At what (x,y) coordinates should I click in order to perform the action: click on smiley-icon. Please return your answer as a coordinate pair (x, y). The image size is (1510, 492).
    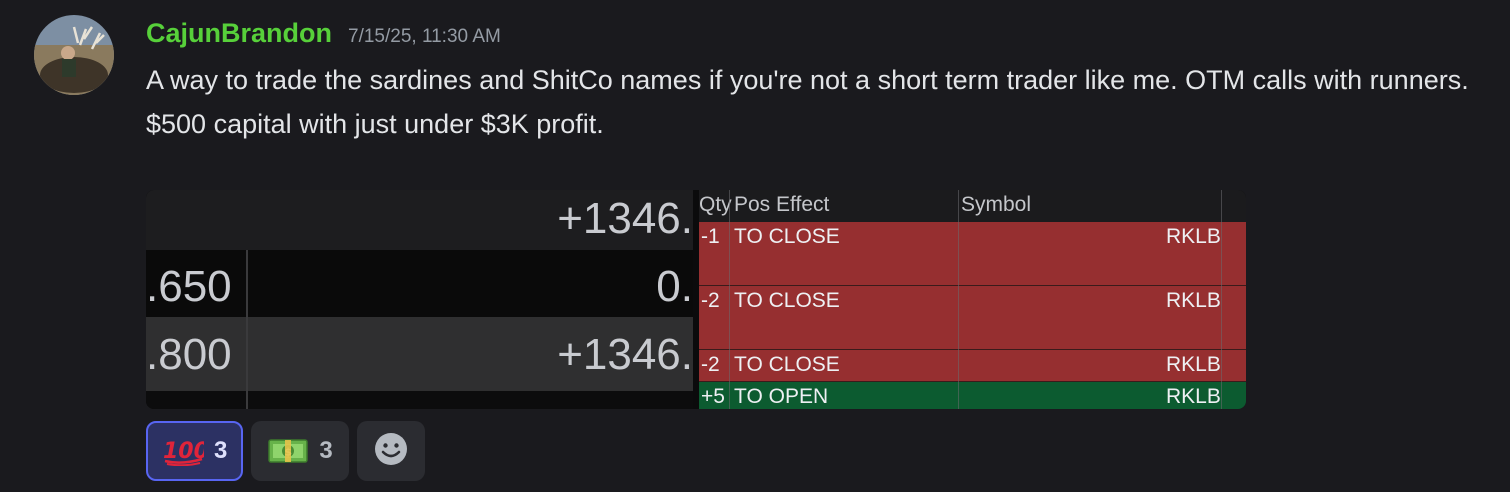
    Looking at the image, I should click on (391, 451).